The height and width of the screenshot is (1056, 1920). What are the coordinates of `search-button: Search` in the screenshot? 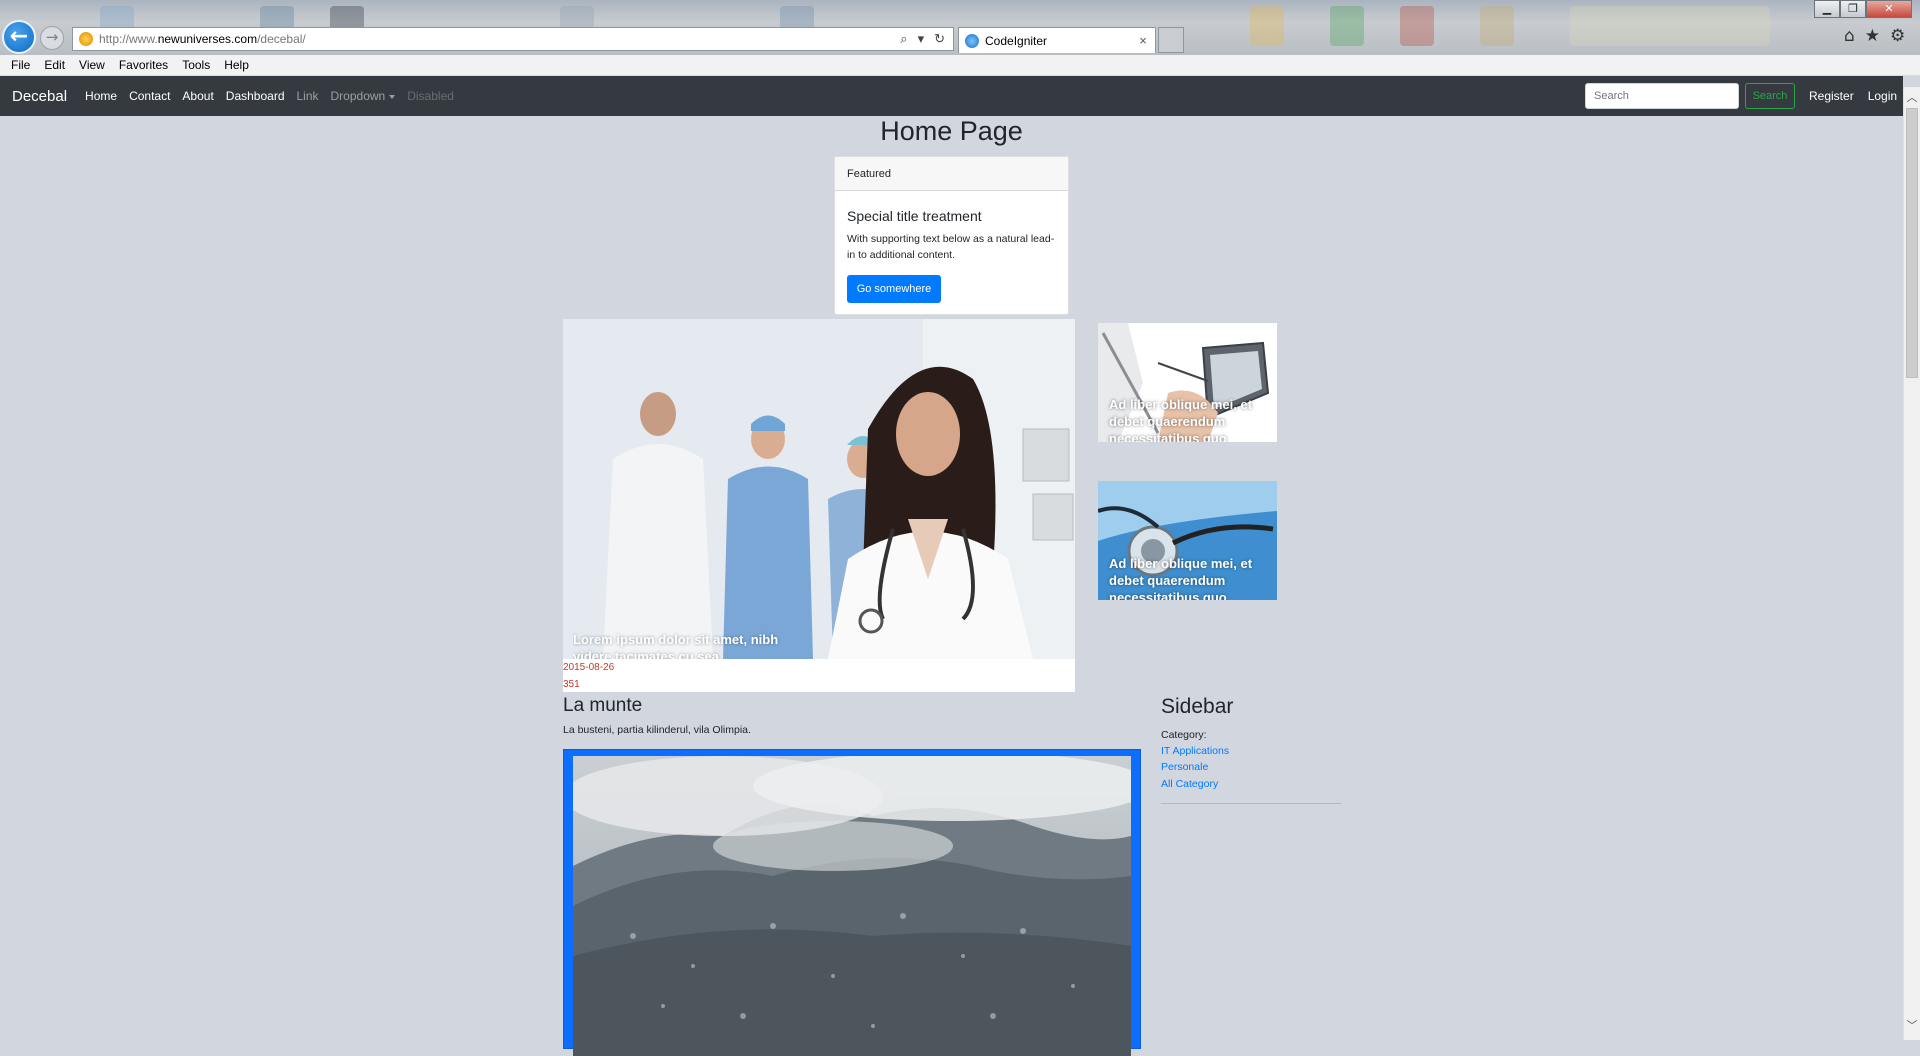 It's located at (1770, 96).